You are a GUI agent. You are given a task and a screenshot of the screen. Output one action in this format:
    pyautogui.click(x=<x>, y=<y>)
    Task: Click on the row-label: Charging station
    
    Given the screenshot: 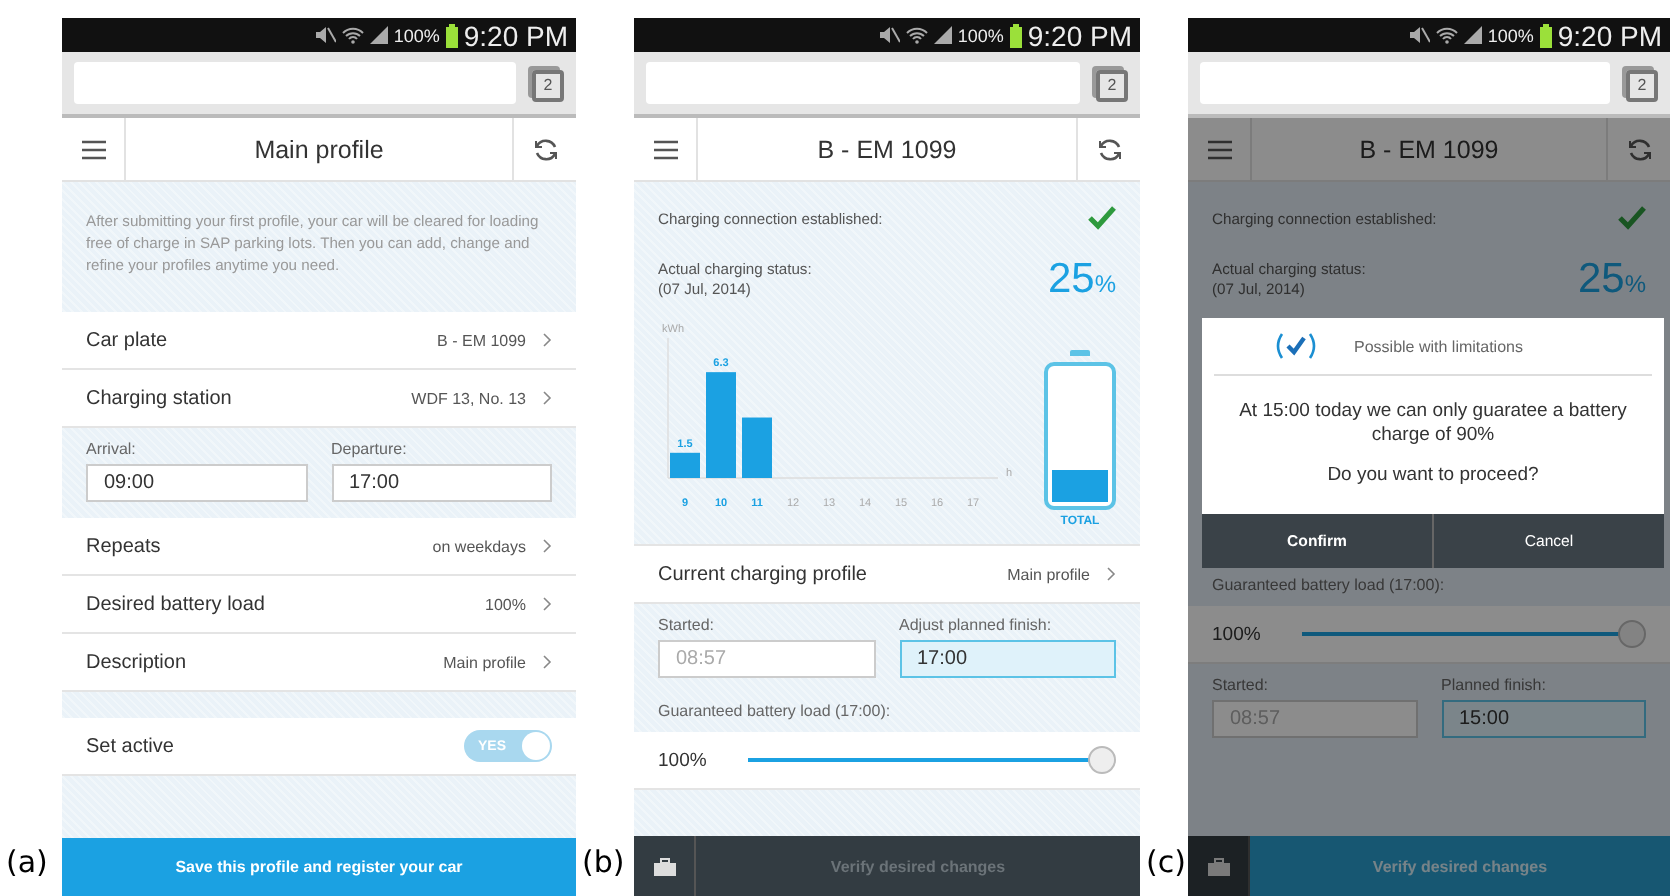 What is the action you would take?
    pyautogui.click(x=160, y=398)
    